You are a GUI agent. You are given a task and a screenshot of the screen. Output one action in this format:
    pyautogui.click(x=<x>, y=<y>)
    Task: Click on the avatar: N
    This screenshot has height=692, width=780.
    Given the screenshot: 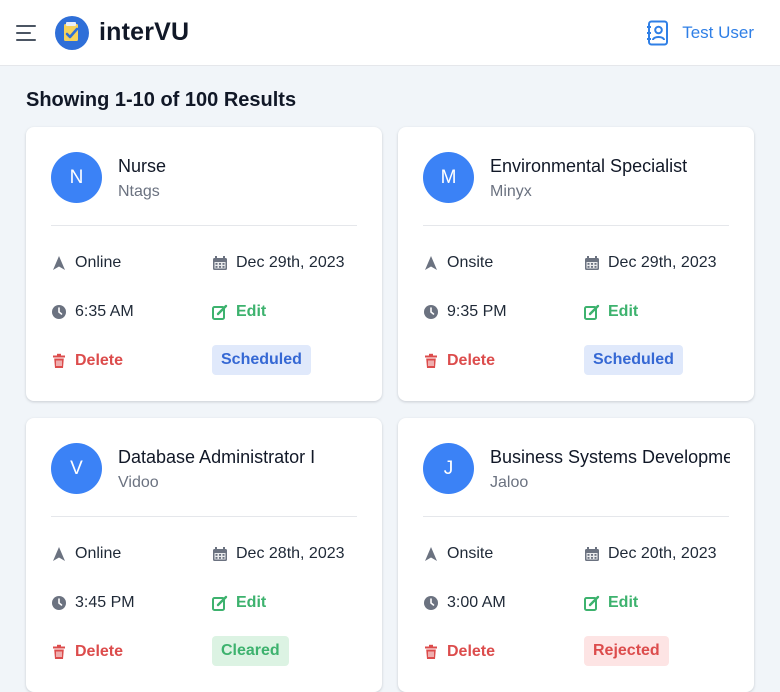 What is the action you would take?
    pyautogui.click(x=76, y=177)
    